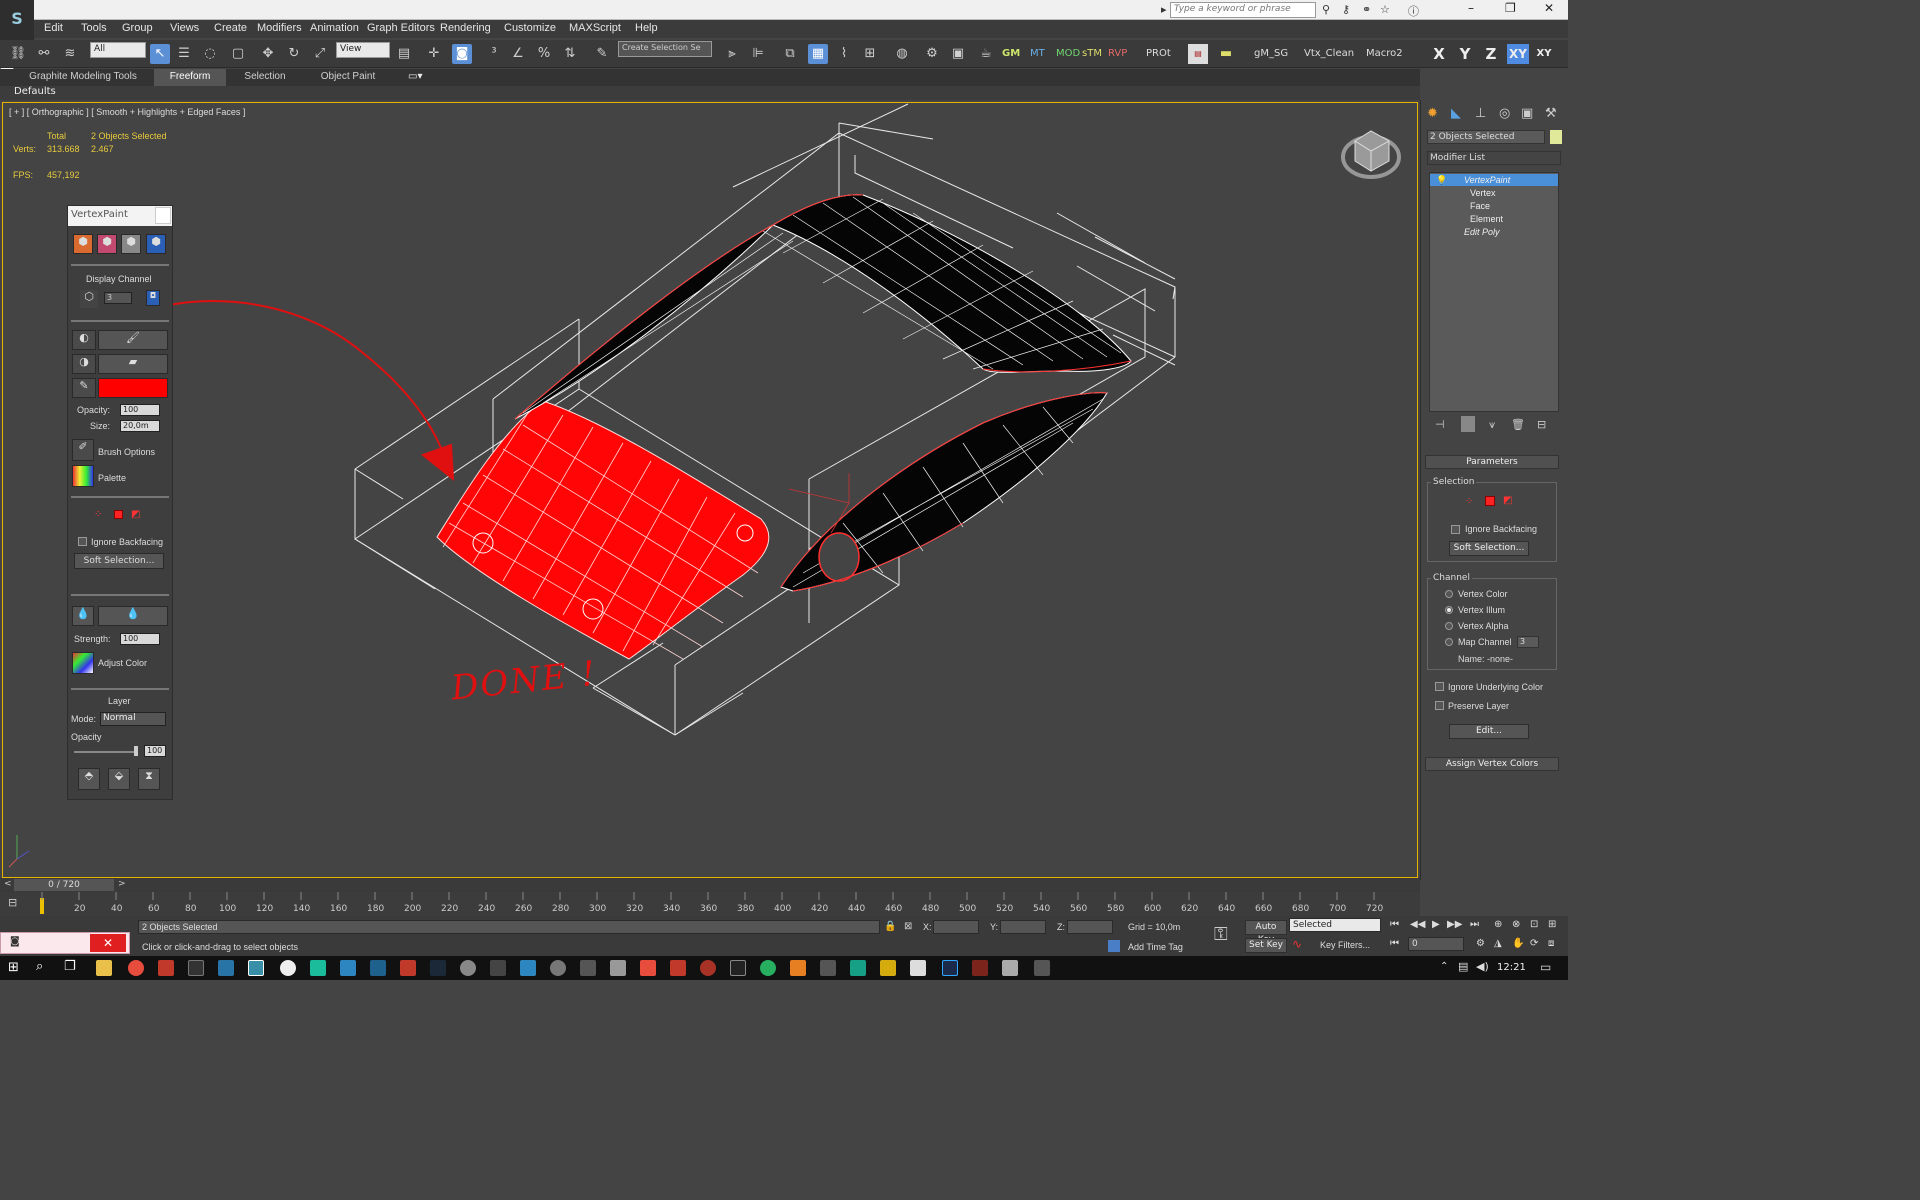 Image resolution: width=1920 pixels, height=1200 pixels. Describe the element at coordinates (602, 54) in the screenshot. I see `edit-named-selection-icon: ✎` at that location.